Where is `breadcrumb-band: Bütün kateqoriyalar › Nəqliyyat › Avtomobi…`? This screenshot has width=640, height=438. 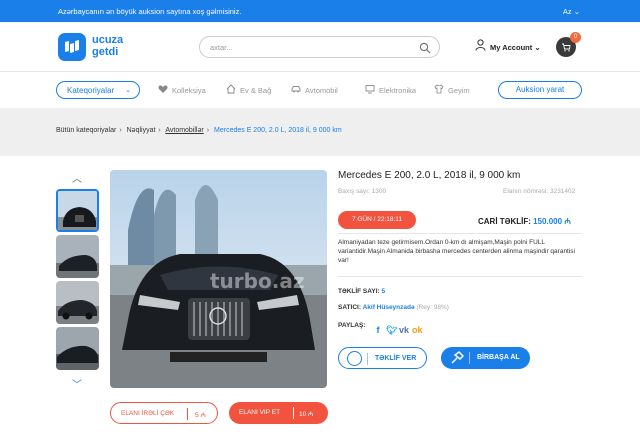
breadcrumb-band: Bütün kateqoriyalar › Nəqliyyat › Avtomobi… is located at coordinates (320, 132).